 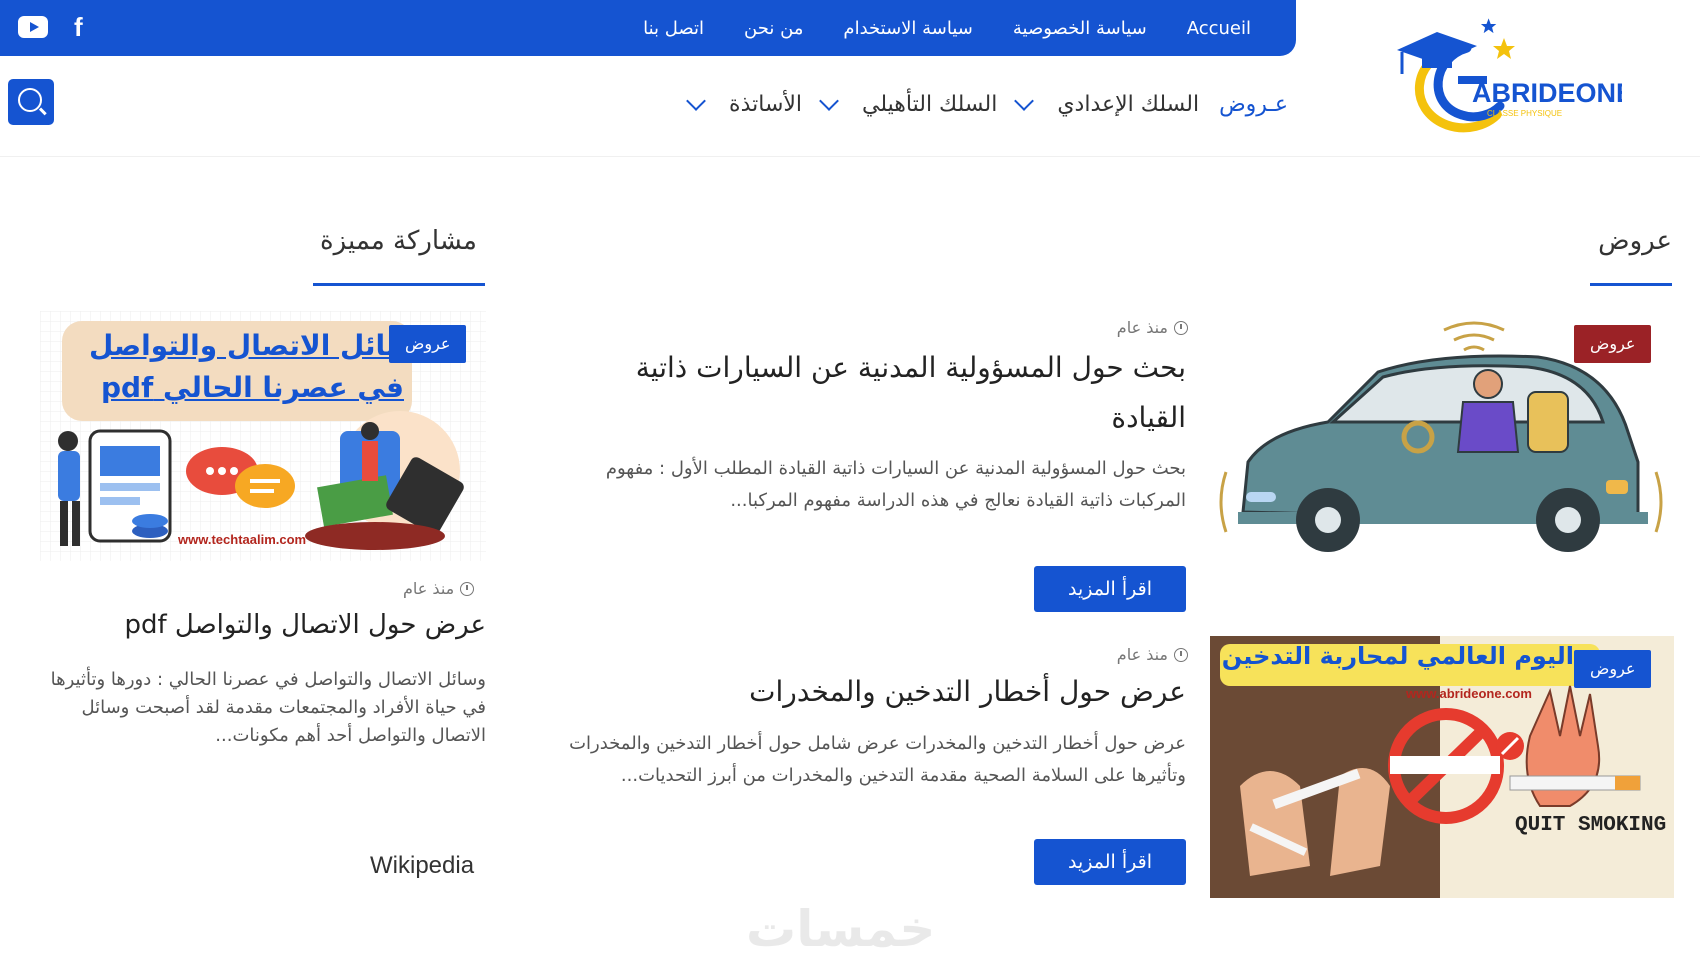 What do you see at coordinates (907, 28) in the screenshot?
I see `top-link-terms: سياسة الاستخدام` at bounding box center [907, 28].